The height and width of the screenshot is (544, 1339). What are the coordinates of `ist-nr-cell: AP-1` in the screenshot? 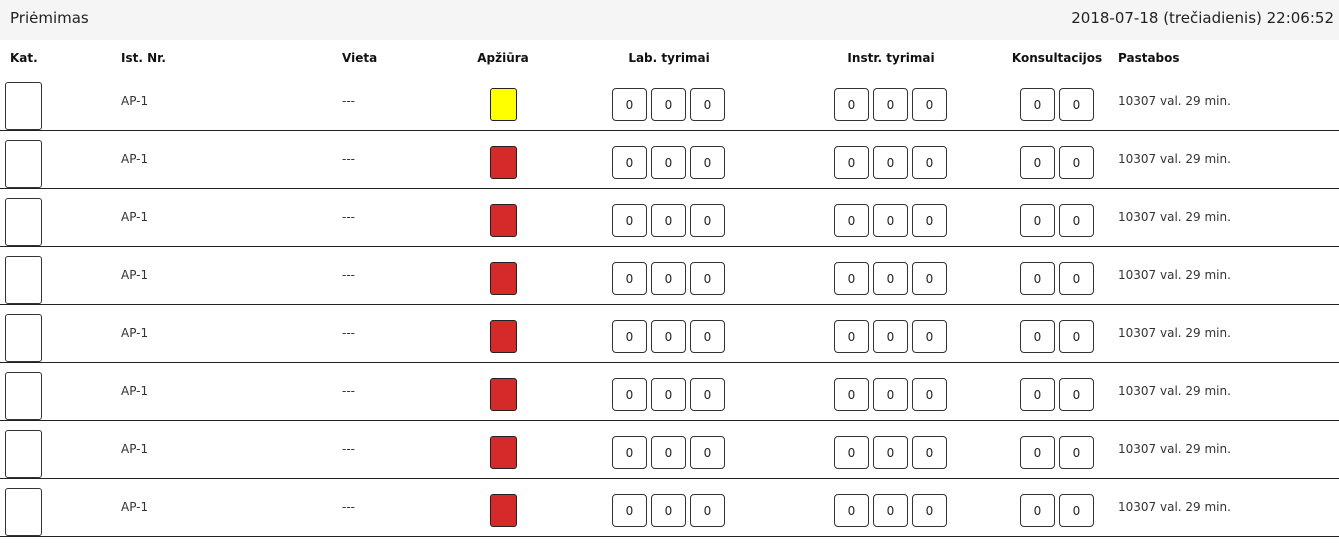 It's located at (135, 159).